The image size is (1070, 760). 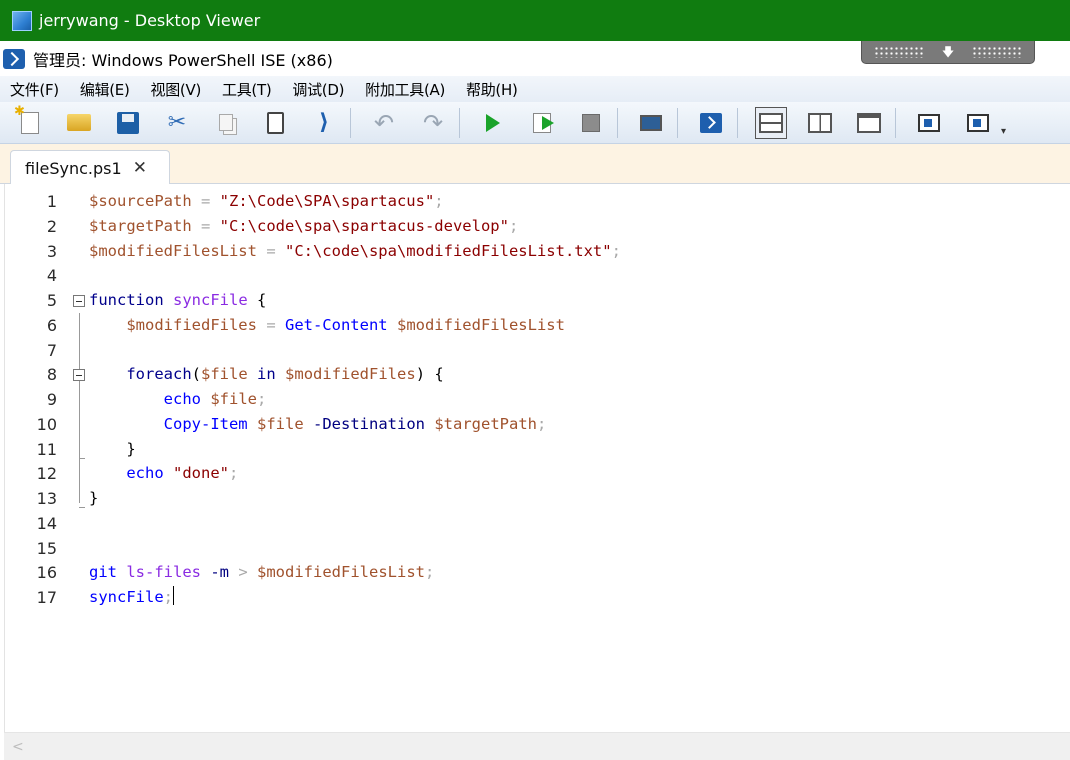 I want to click on code-token: (, so click(x=196, y=374).